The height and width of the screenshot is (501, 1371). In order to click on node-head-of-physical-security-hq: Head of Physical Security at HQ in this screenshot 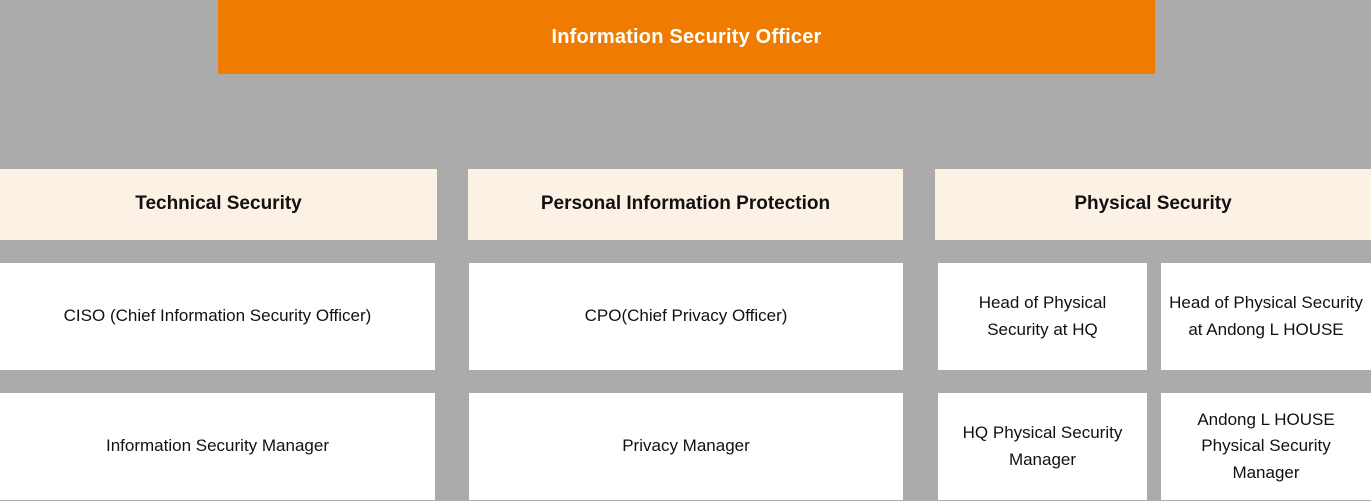, I will do `click(1042, 316)`.